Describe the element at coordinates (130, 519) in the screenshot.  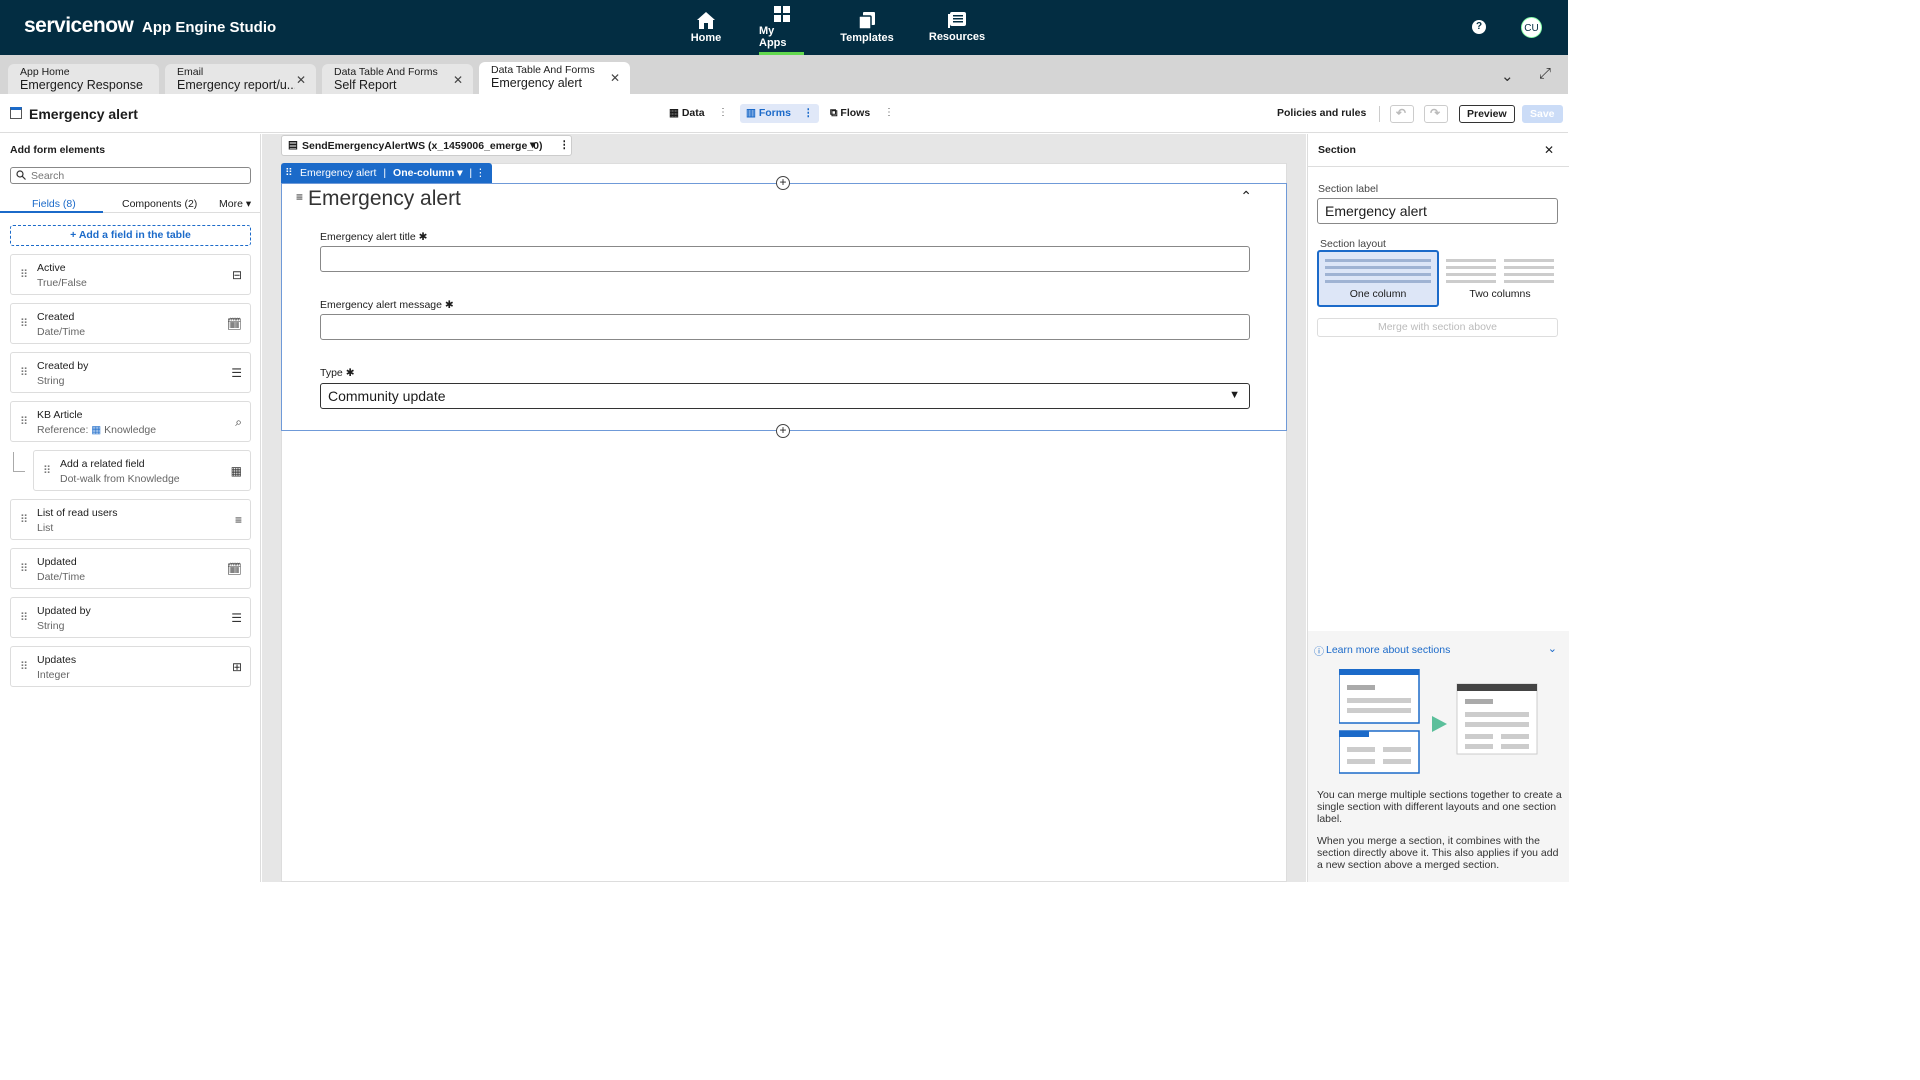
I see `field-card-read-users: ⠿ List of read users List ≡` at that location.